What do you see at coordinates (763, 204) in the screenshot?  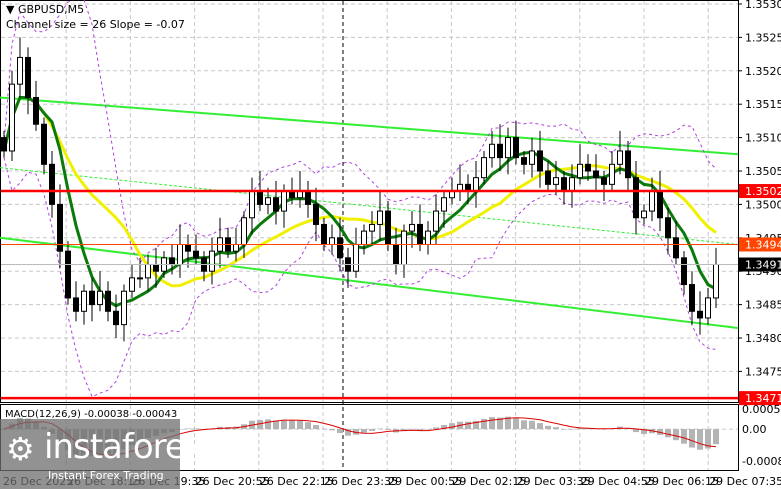 I see `y-tick-label: 1.3500` at bounding box center [763, 204].